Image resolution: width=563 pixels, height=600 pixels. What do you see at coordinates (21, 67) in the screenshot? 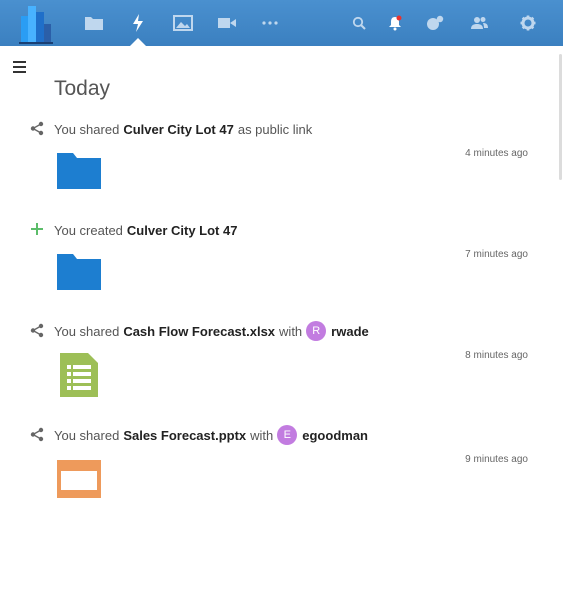
I see `hamburger-menu-icon` at bounding box center [21, 67].